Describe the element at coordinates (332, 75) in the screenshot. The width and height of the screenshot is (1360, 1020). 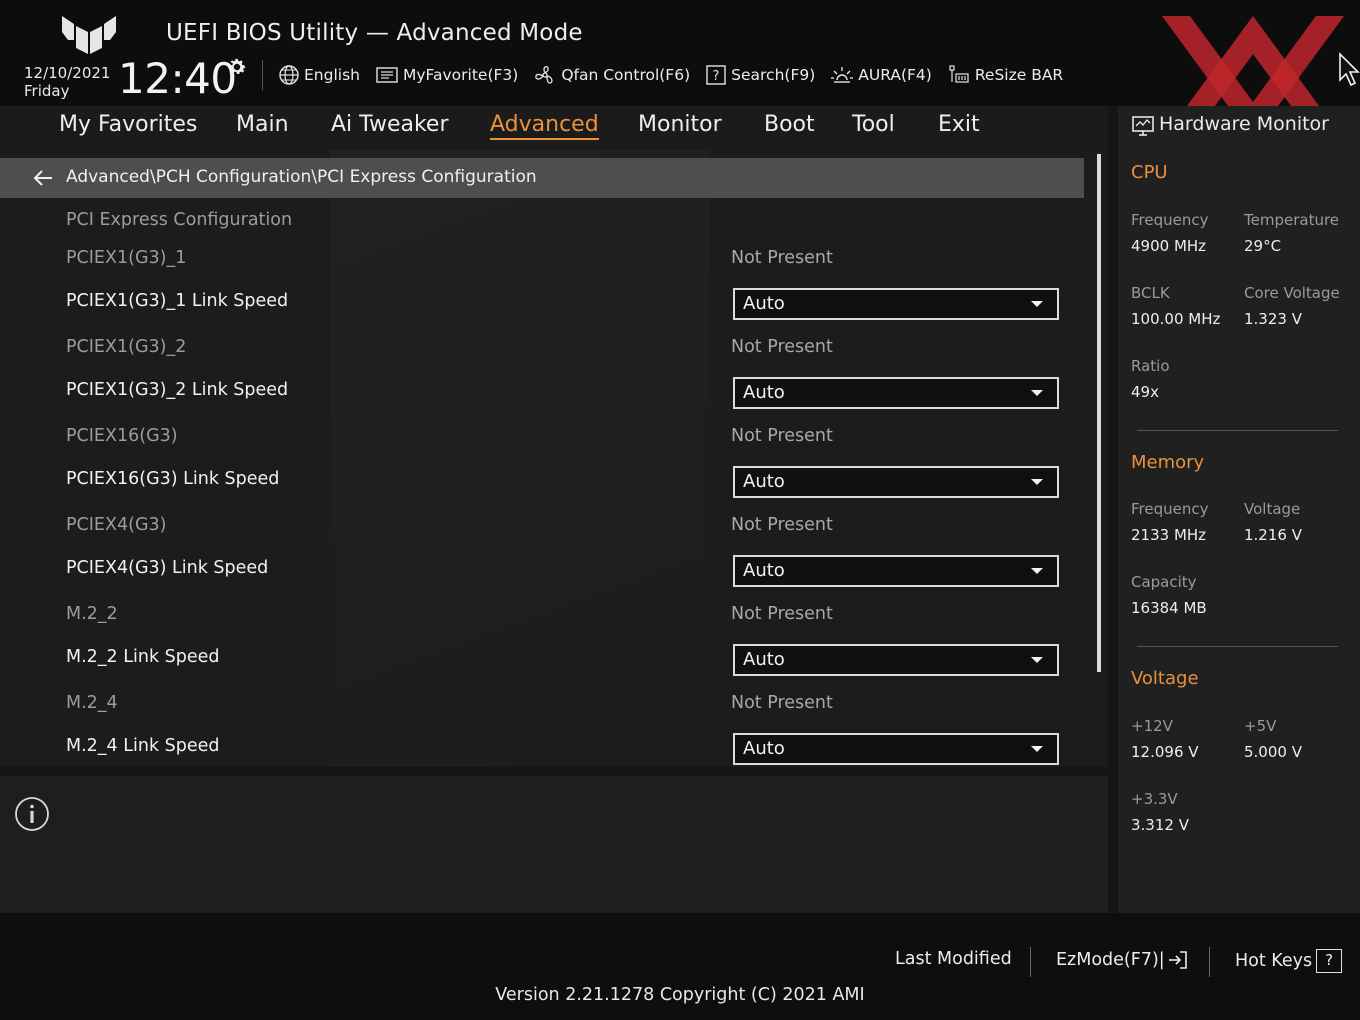
I see `language-label: English` at that location.